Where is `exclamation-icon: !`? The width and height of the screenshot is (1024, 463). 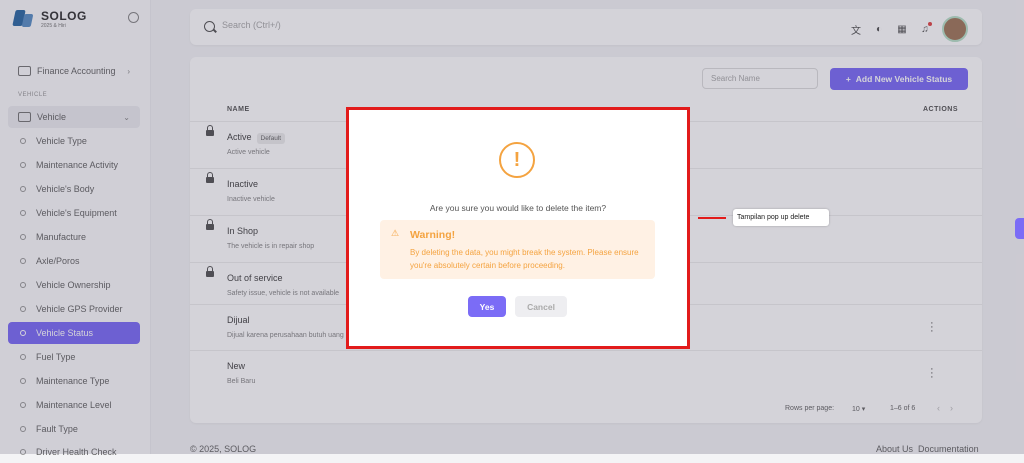
exclamation-icon: ! is located at coordinates (517, 160).